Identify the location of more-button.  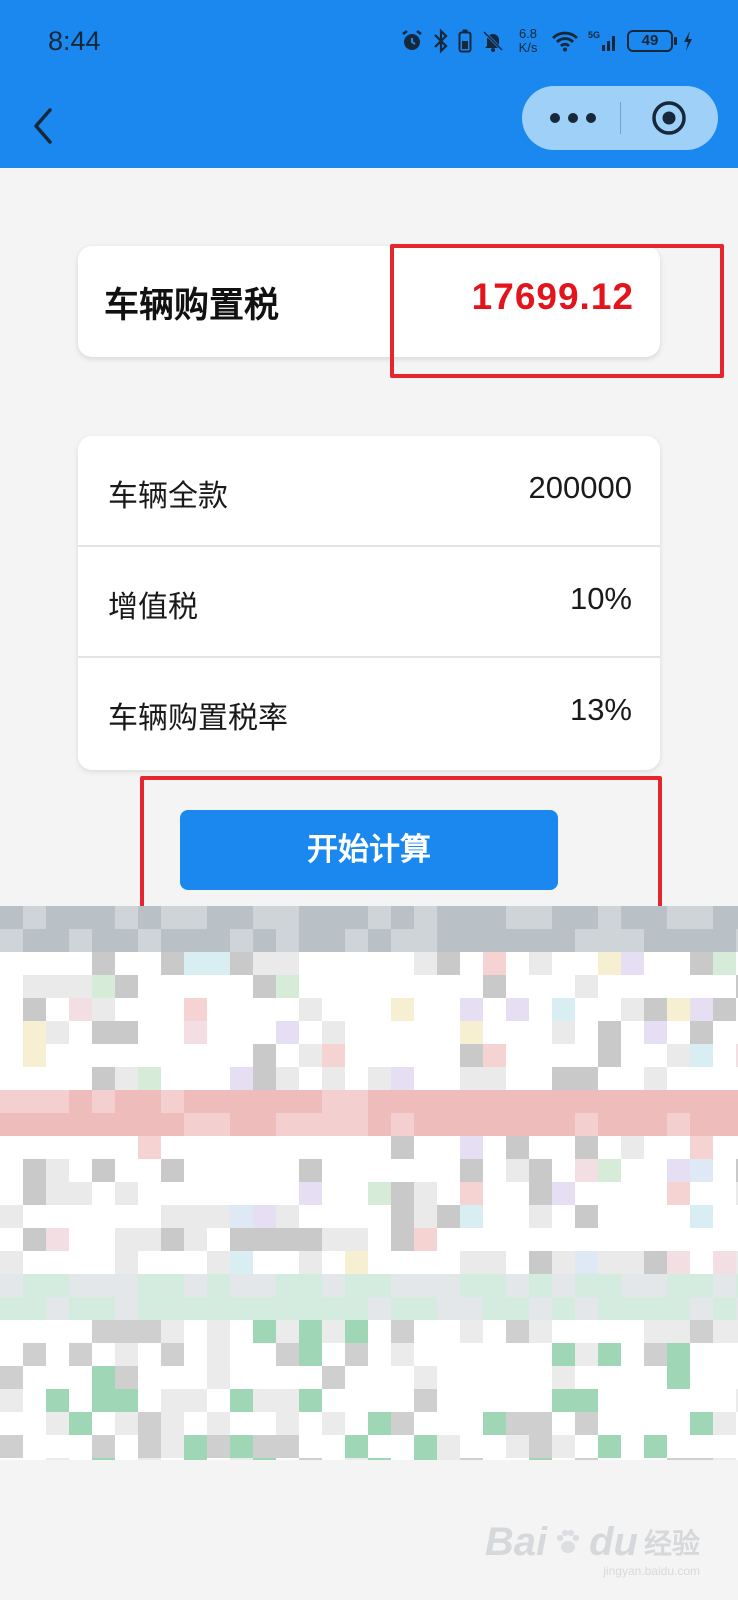
(571, 118).